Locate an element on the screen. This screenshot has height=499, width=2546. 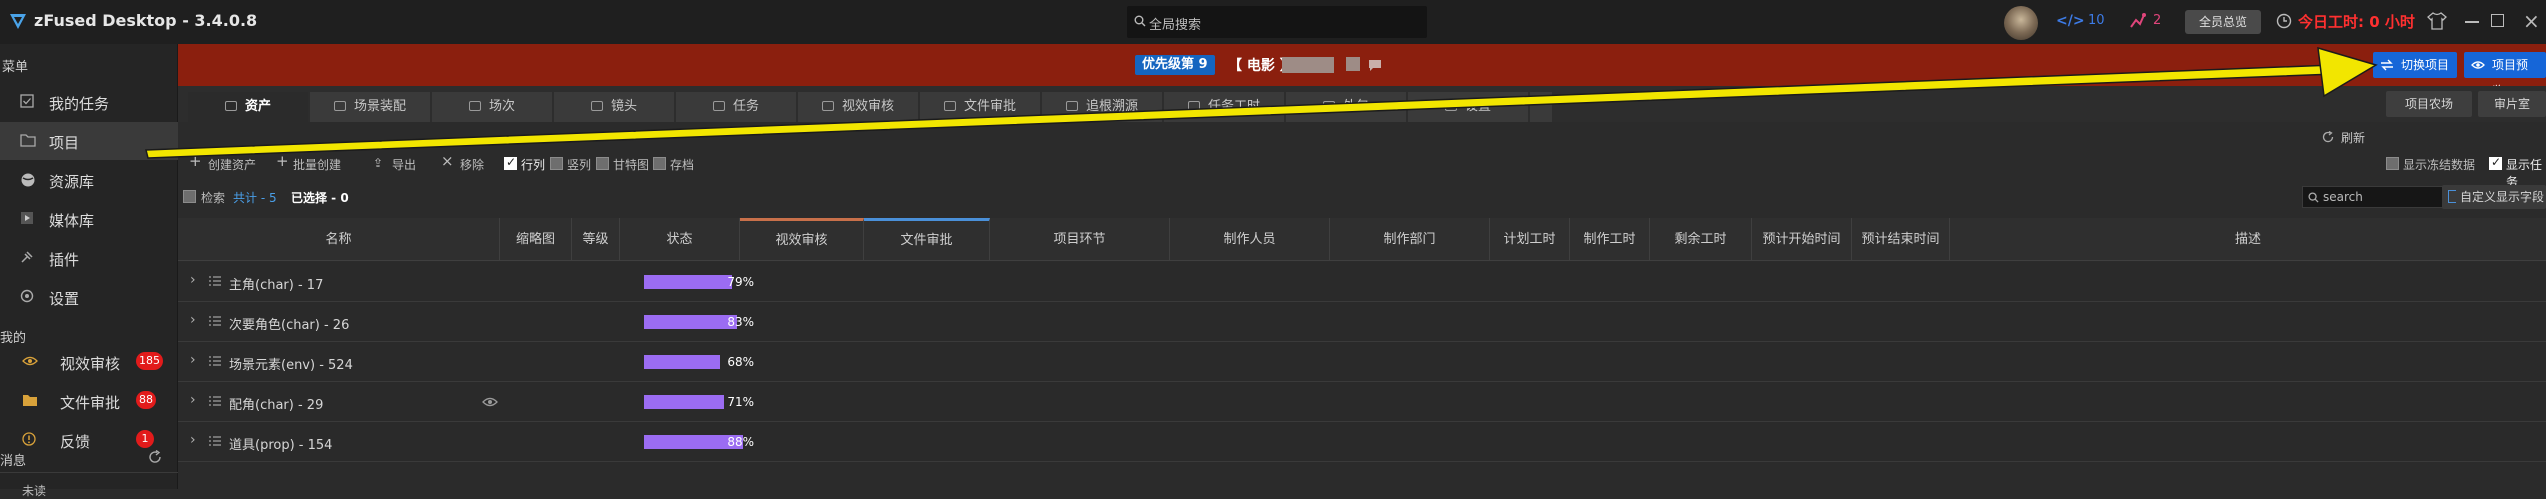
column-header-remaining-hours: 剩余工时 is located at coordinates (1701, 239).